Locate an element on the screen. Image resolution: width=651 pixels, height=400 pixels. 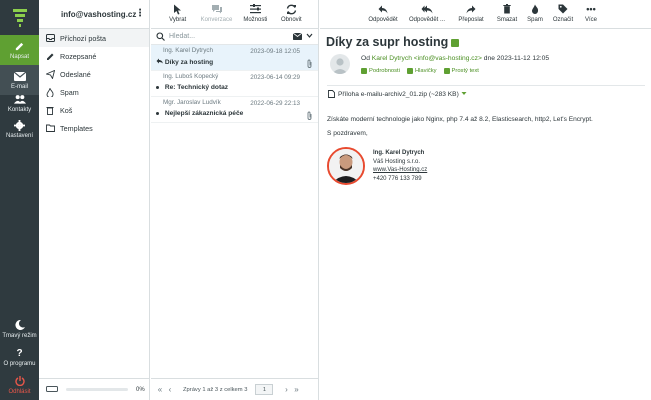
about-button: ? O programu is located at coordinates (19, 357).